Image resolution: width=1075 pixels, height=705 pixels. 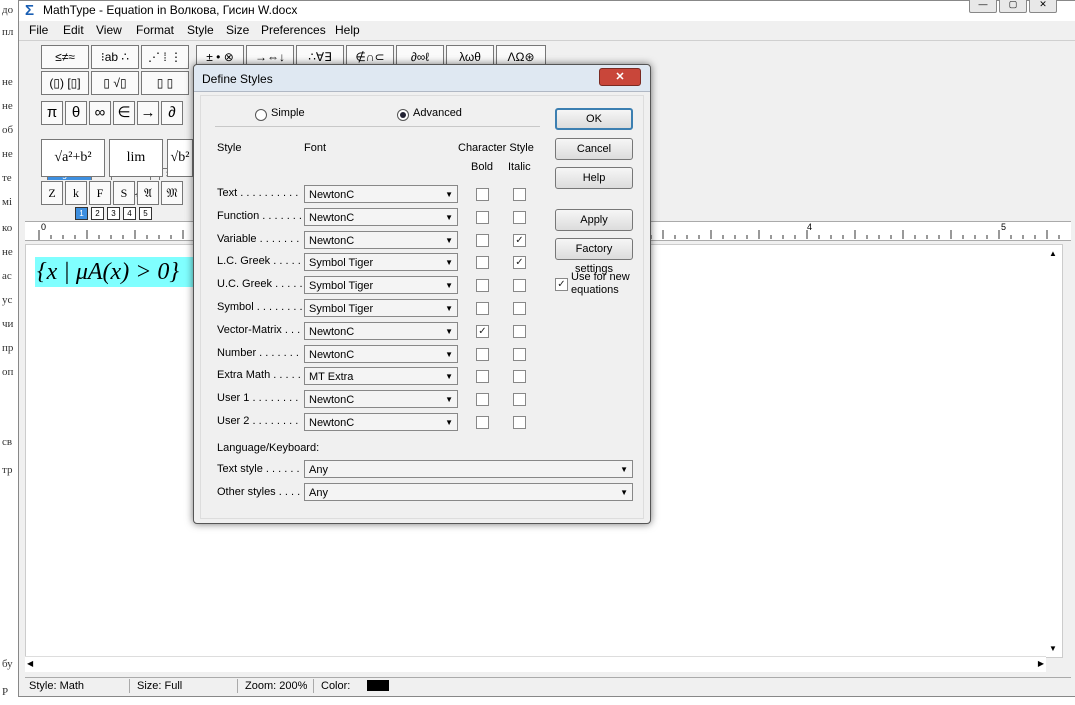 I want to click on tab-bar-3: 3, so click(x=113, y=213).